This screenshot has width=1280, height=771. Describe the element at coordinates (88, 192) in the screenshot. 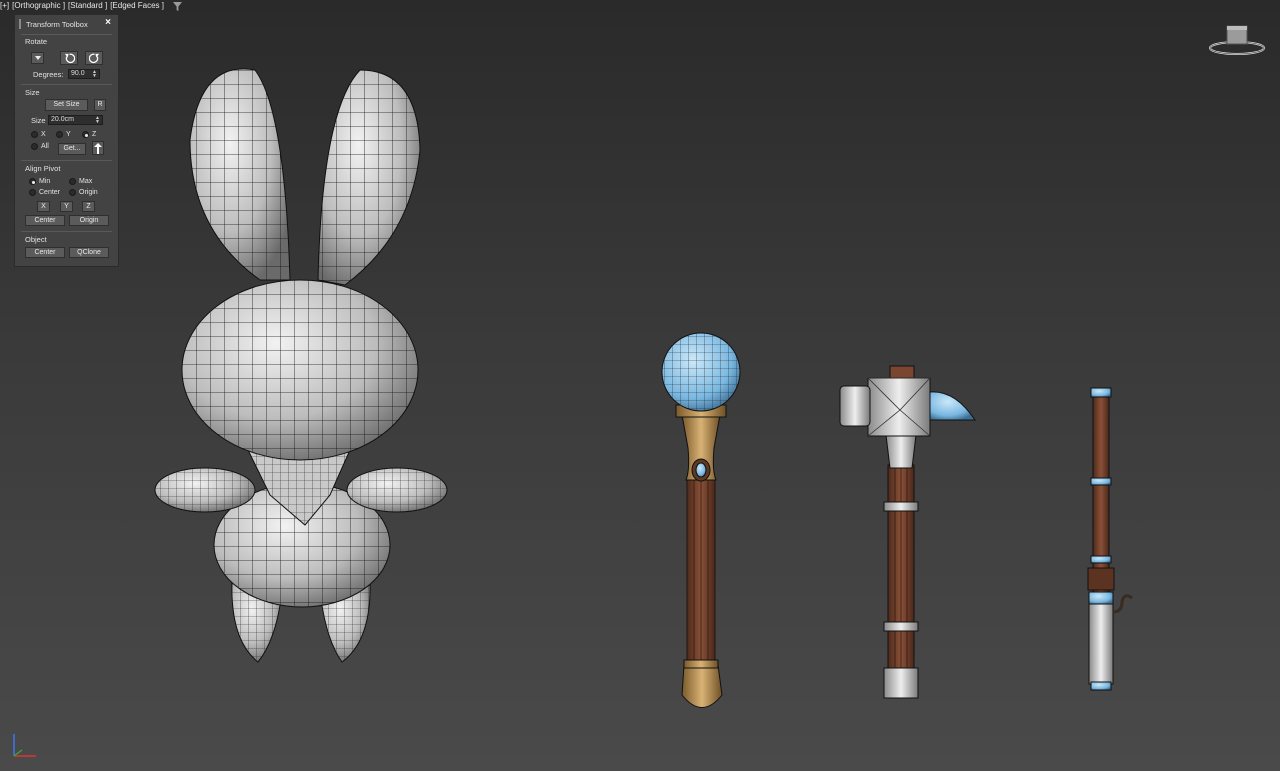

I see `pivot-origin-label: Origin` at that location.